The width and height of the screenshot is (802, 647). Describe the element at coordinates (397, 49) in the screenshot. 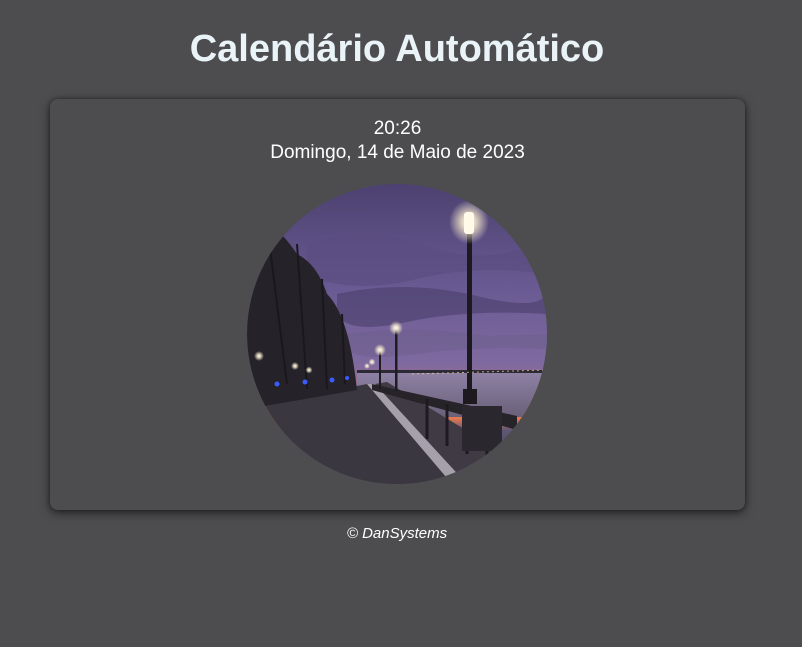

I see `page-title: Calendário Automático` at that location.